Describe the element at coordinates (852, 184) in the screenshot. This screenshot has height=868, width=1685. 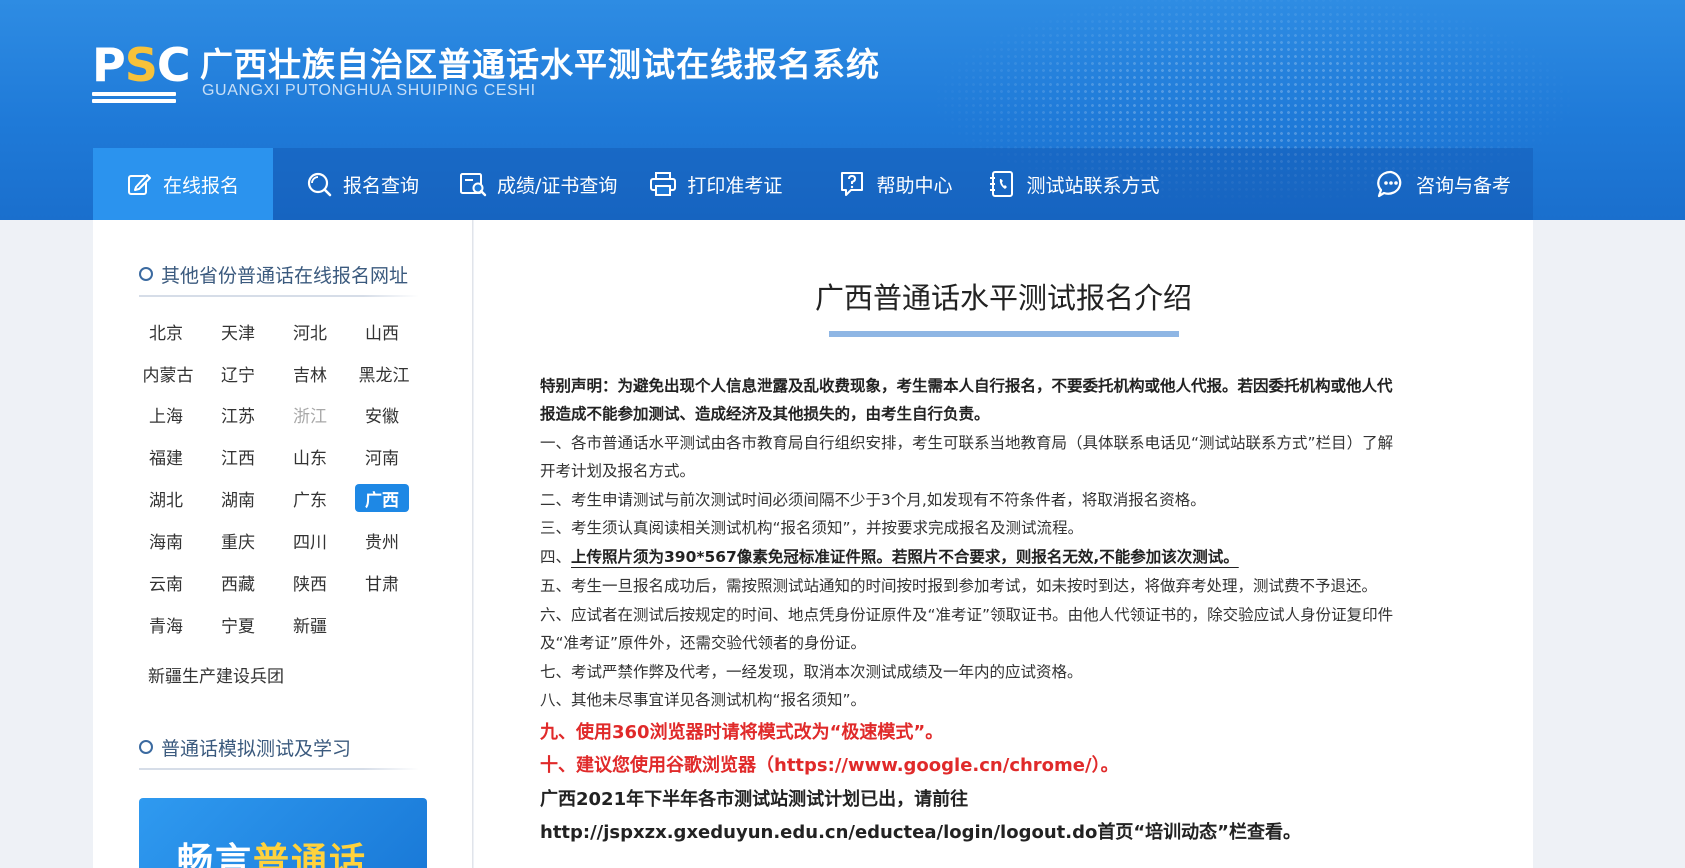
I see `help-icon` at that location.